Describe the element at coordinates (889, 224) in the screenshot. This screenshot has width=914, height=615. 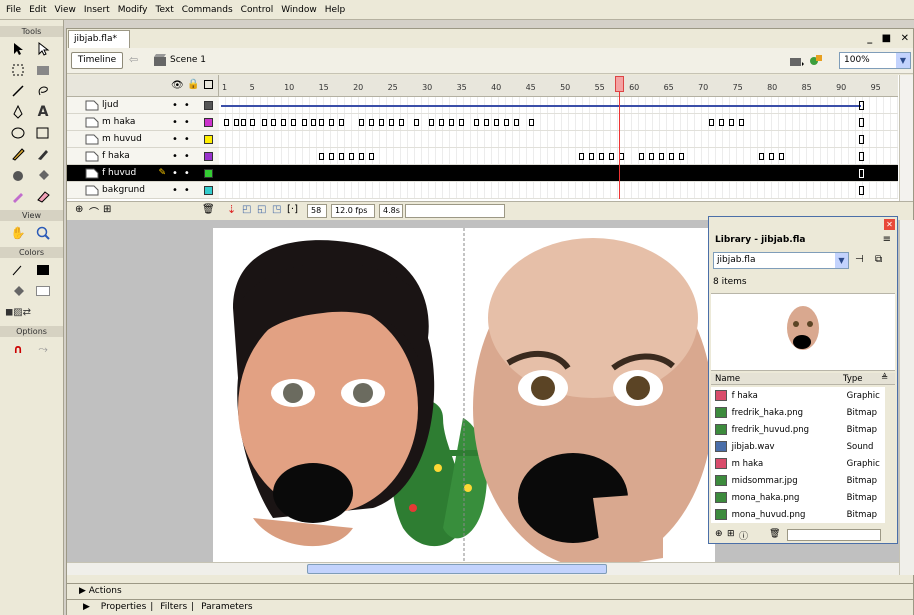
I see `close-icon: ✕` at that location.